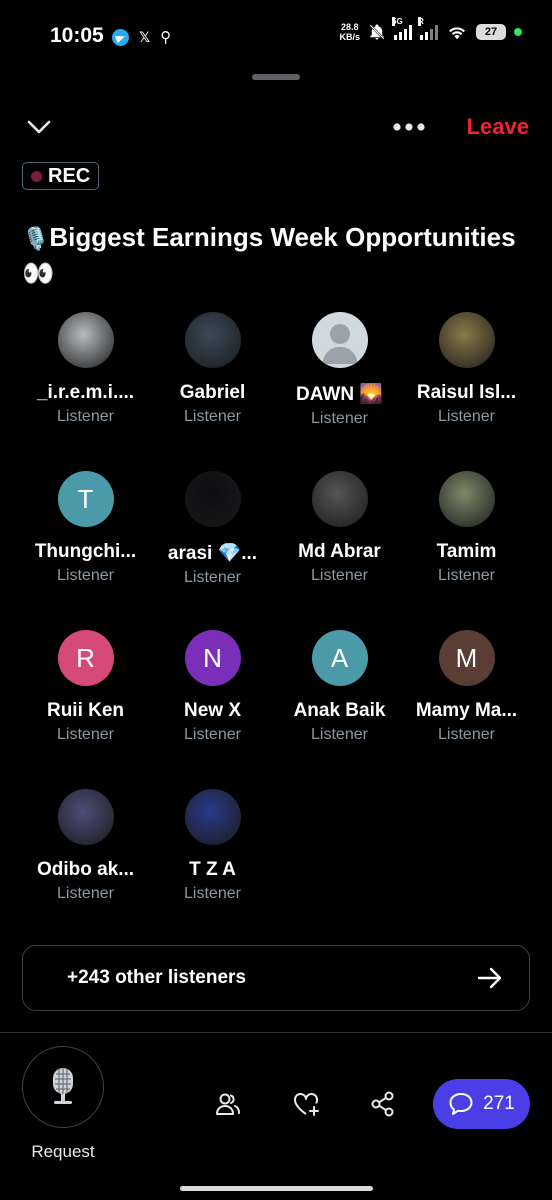 This screenshot has width=552, height=1200. I want to click on leave-button: Leave, so click(498, 127).